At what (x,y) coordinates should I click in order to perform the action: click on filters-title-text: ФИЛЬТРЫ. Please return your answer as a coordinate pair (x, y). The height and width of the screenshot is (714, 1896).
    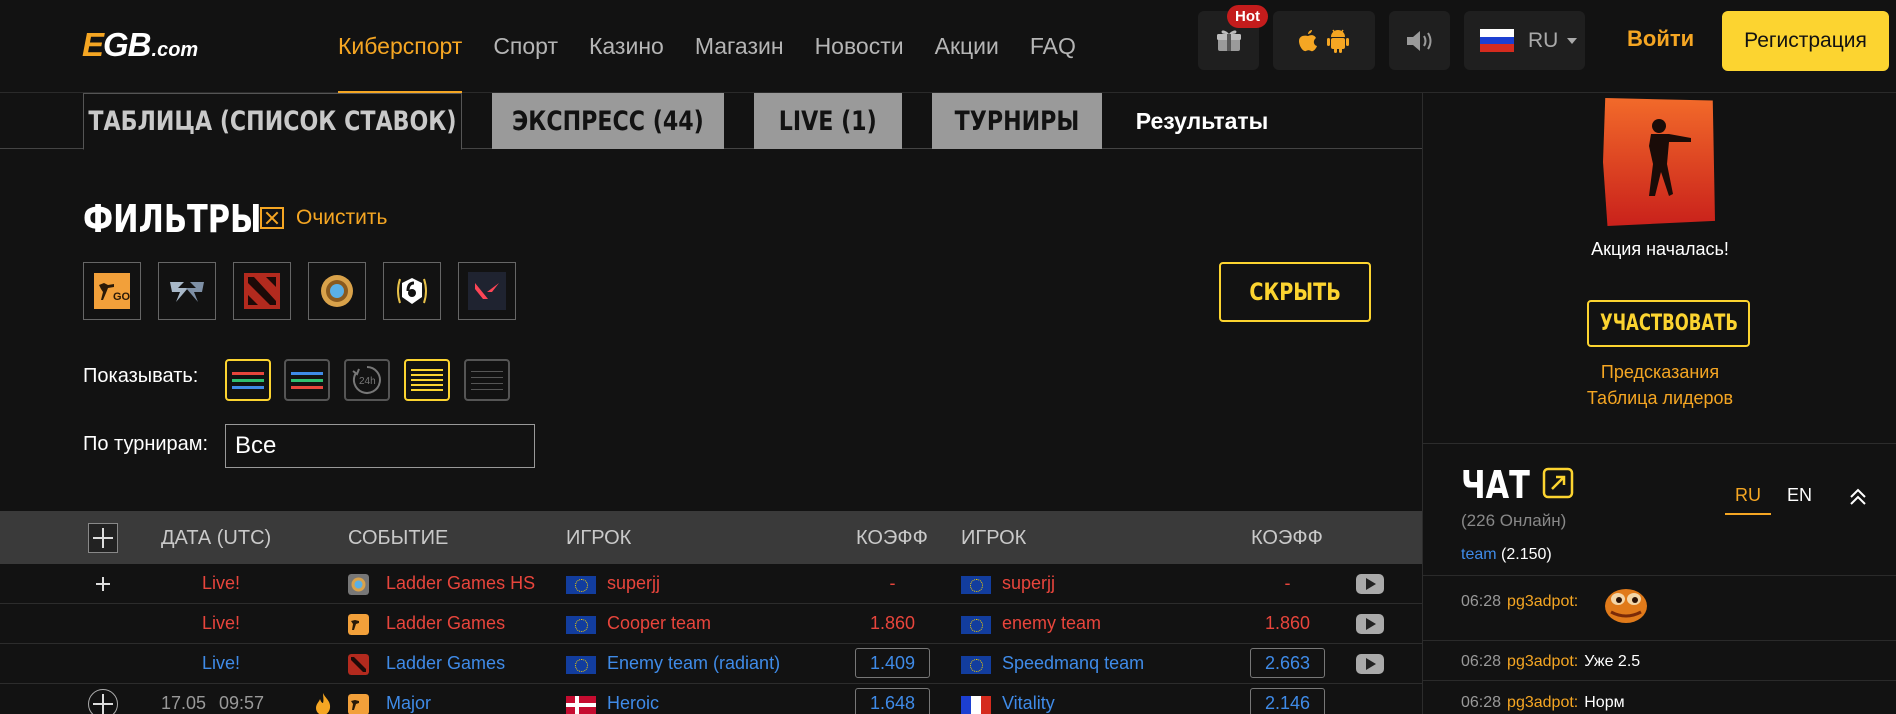
    Looking at the image, I should click on (172, 219).